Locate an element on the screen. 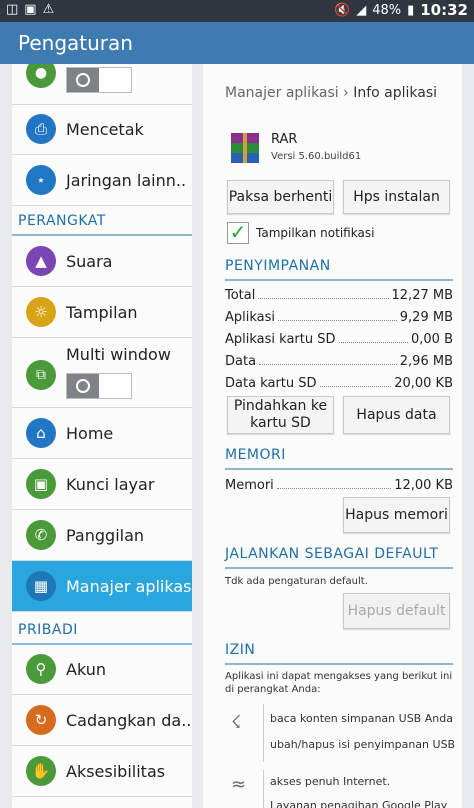 The width and height of the screenshot is (474, 808). storage-header: PENYIMPANAN is located at coordinates (339, 269).